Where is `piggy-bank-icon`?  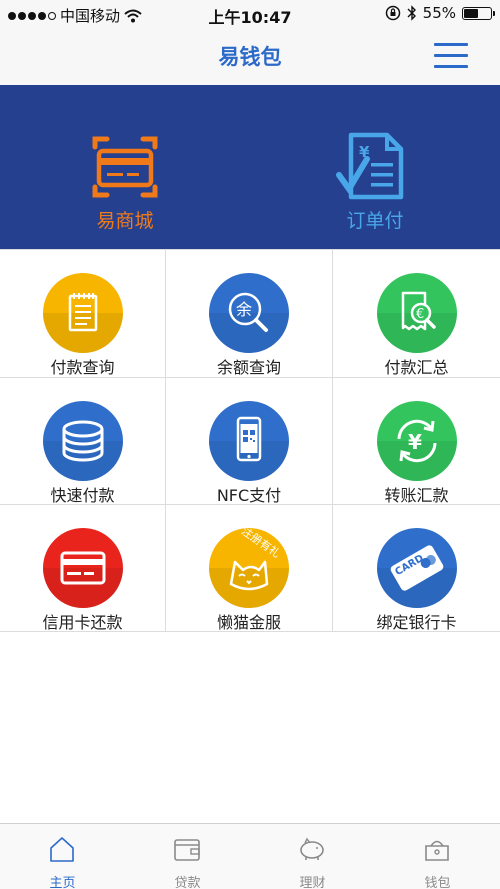
piggy-bank-icon is located at coordinates (312, 848).